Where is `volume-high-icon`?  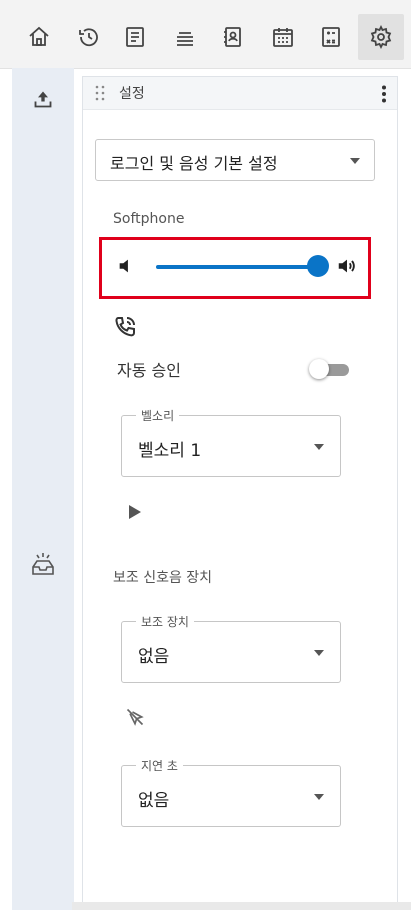 volume-high-icon is located at coordinates (347, 266).